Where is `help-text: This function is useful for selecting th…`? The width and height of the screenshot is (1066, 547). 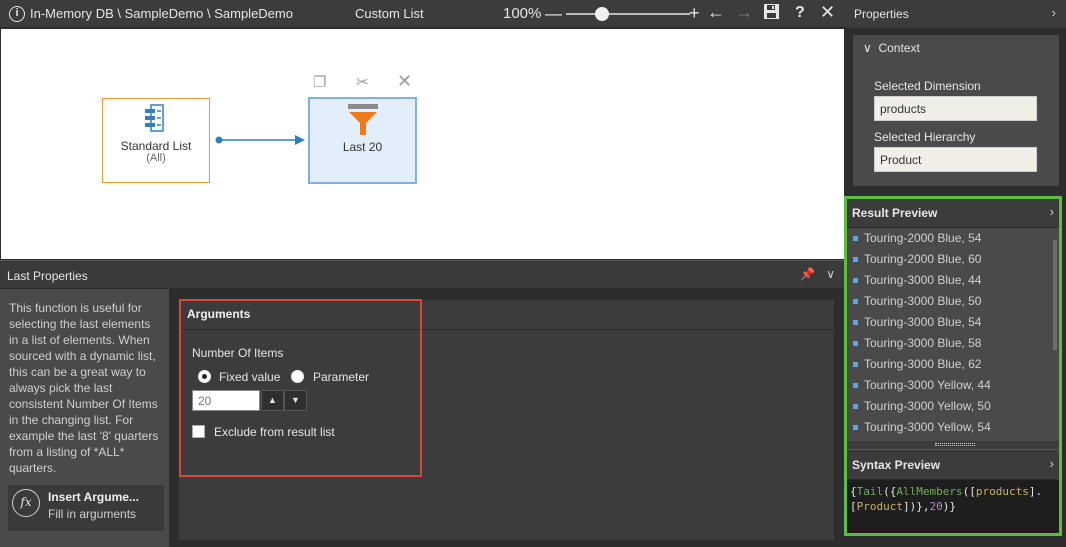
help-text: This function is useful for selecting th… is located at coordinates (84, 388).